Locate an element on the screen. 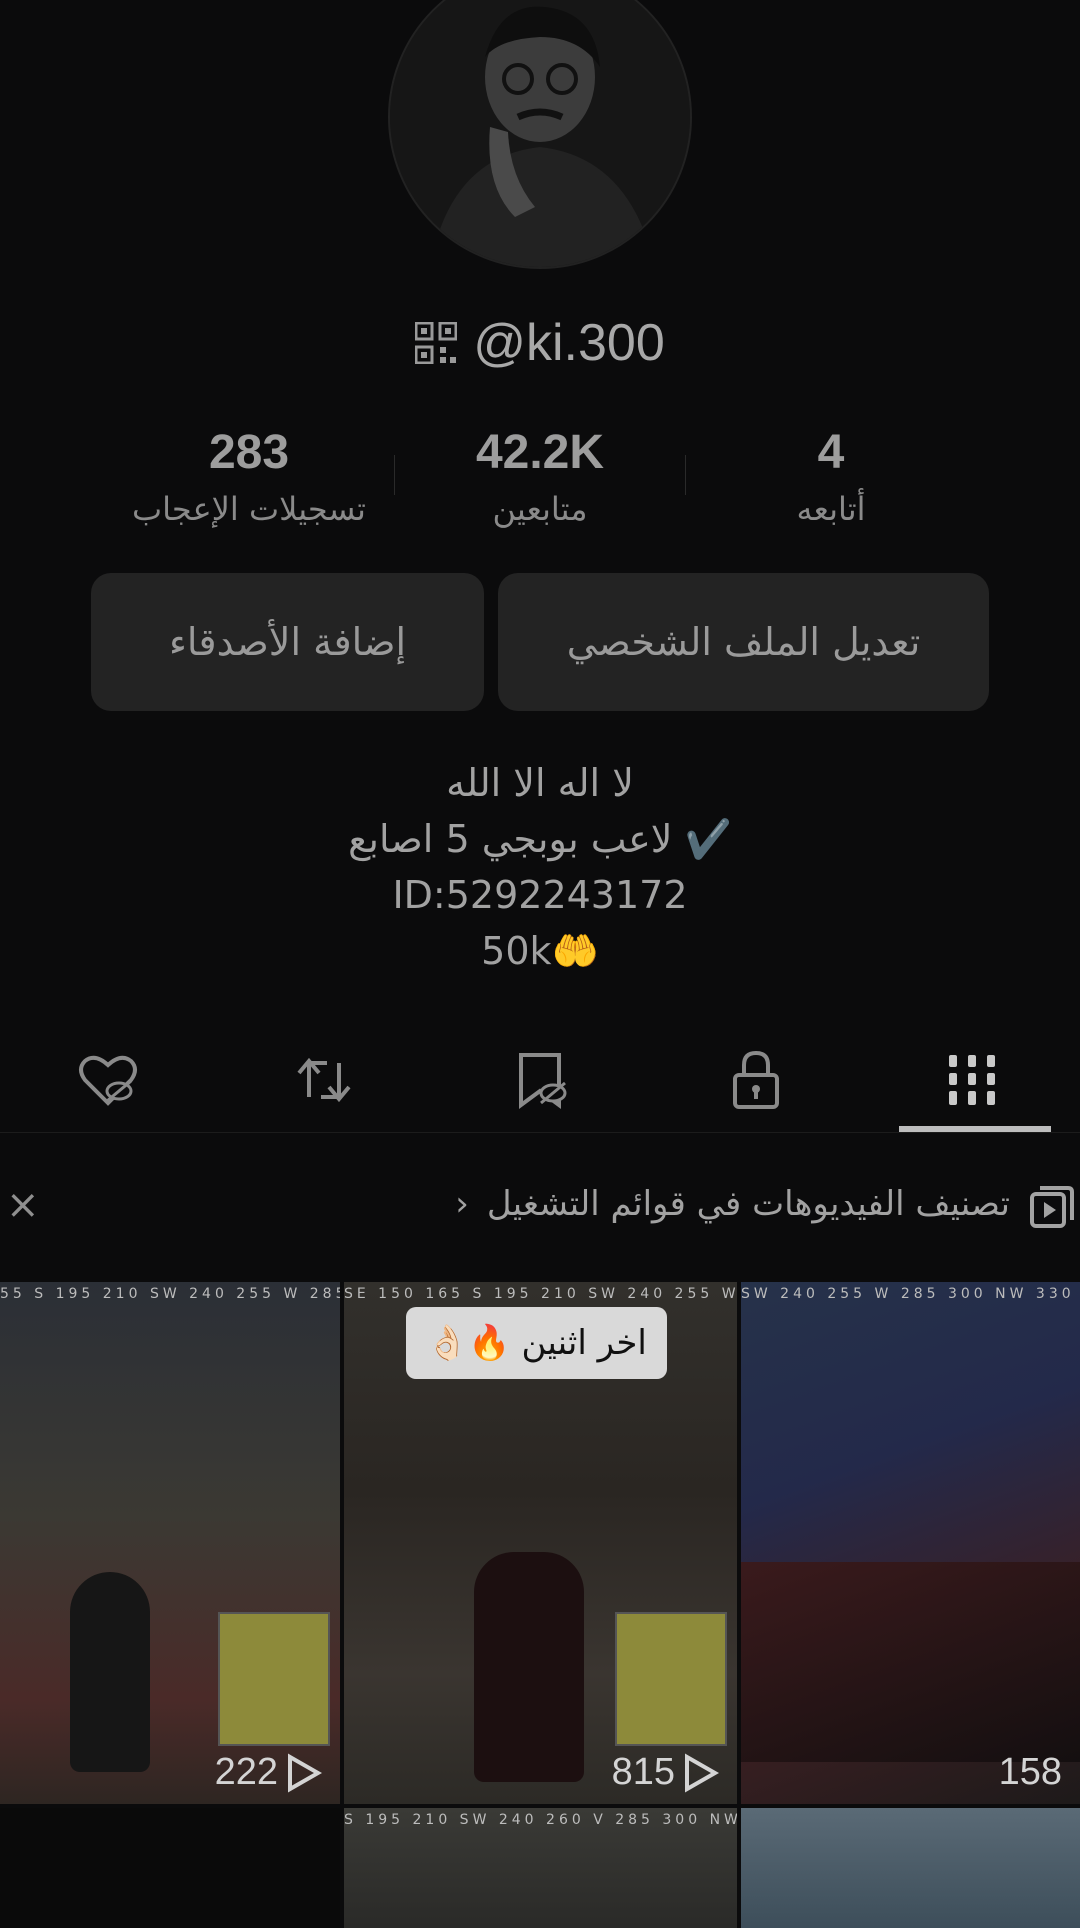 This screenshot has height=1928, width=1080. tab-videos is located at coordinates (972, 1080).